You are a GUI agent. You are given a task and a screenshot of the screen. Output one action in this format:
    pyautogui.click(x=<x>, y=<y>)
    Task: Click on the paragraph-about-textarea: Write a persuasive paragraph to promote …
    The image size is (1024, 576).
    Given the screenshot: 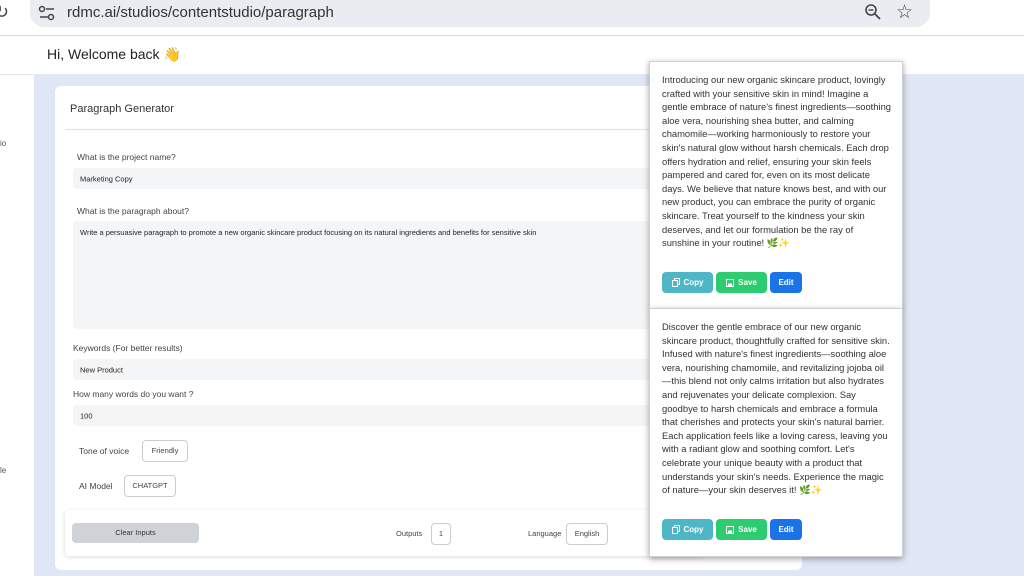 What is the action you would take?
    pyautogui.click(x=383, y=275)
    